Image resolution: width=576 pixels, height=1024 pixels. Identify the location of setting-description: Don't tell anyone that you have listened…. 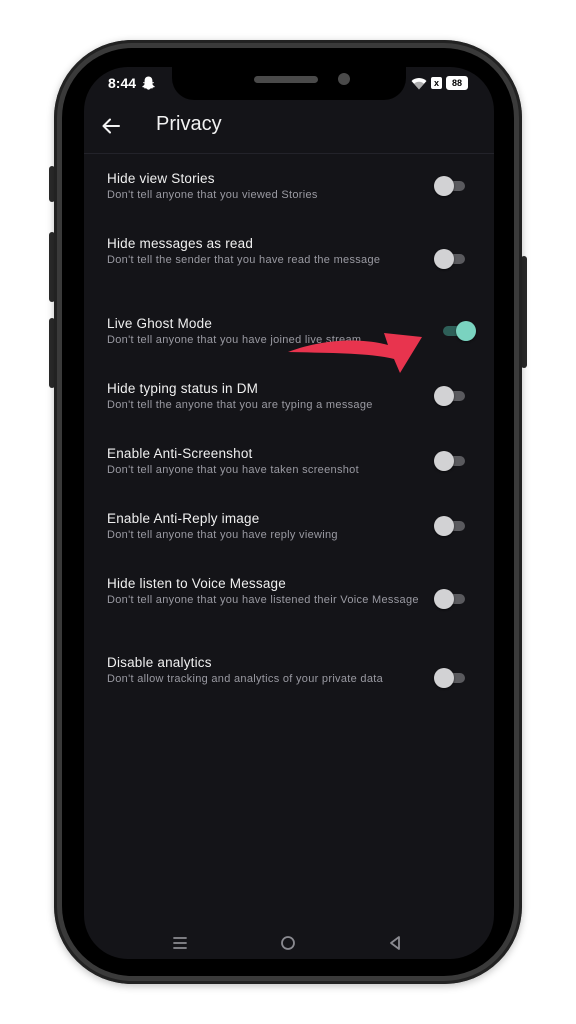
(263, 600).